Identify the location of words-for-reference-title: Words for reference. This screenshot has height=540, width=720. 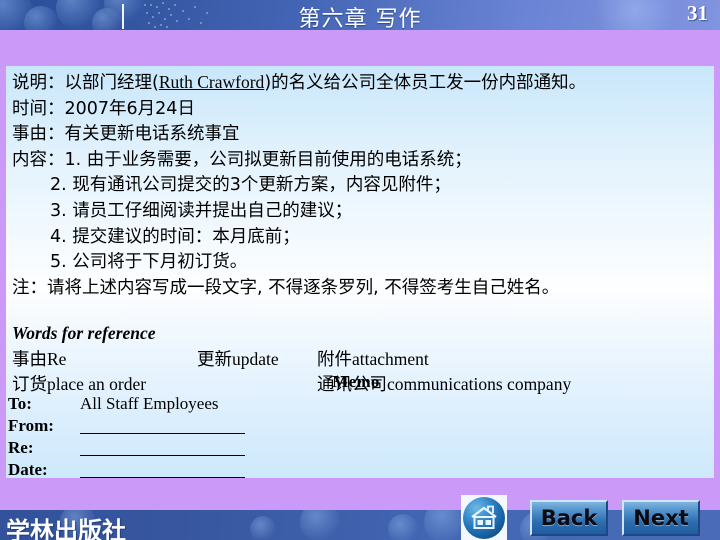
(84, 333).